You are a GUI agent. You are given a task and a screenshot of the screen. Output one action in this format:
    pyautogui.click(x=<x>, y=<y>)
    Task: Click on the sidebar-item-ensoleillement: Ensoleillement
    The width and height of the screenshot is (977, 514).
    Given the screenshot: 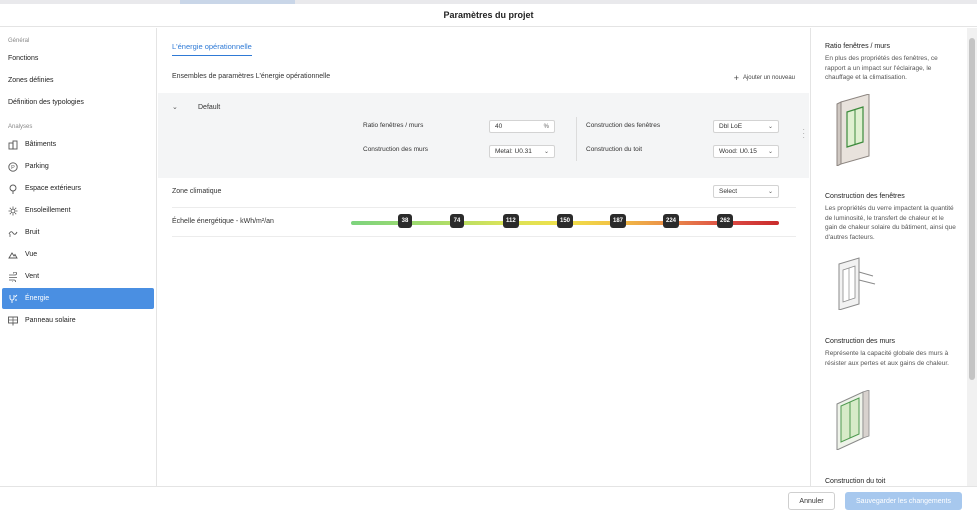 What is the action you would take?
    pyautogui.click(x=78, y=210)
    